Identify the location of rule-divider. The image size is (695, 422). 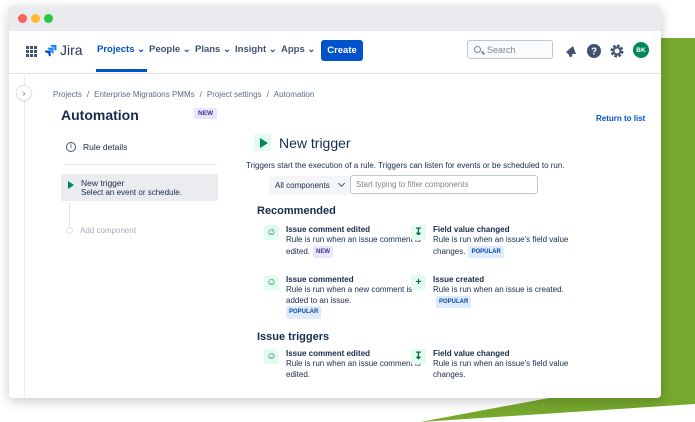
(141, 164).